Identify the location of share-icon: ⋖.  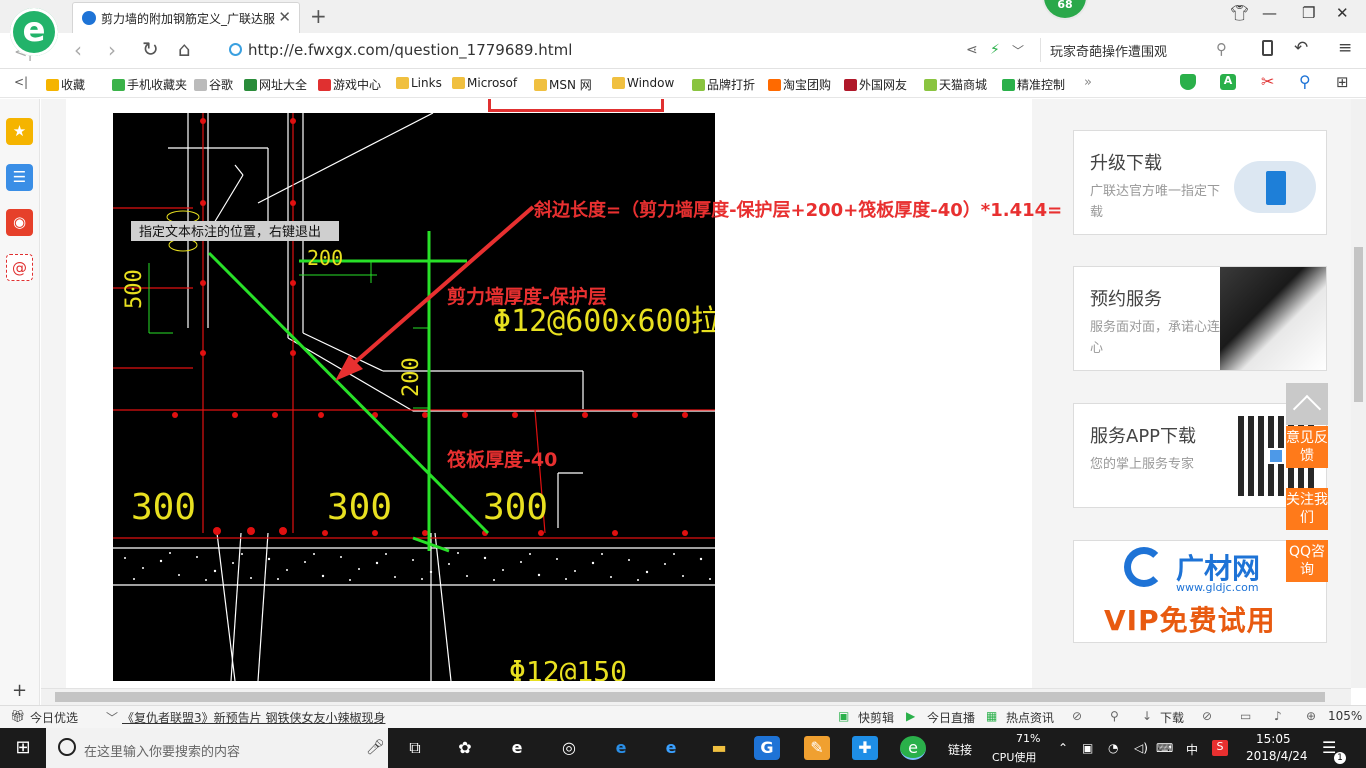
(972, 50).